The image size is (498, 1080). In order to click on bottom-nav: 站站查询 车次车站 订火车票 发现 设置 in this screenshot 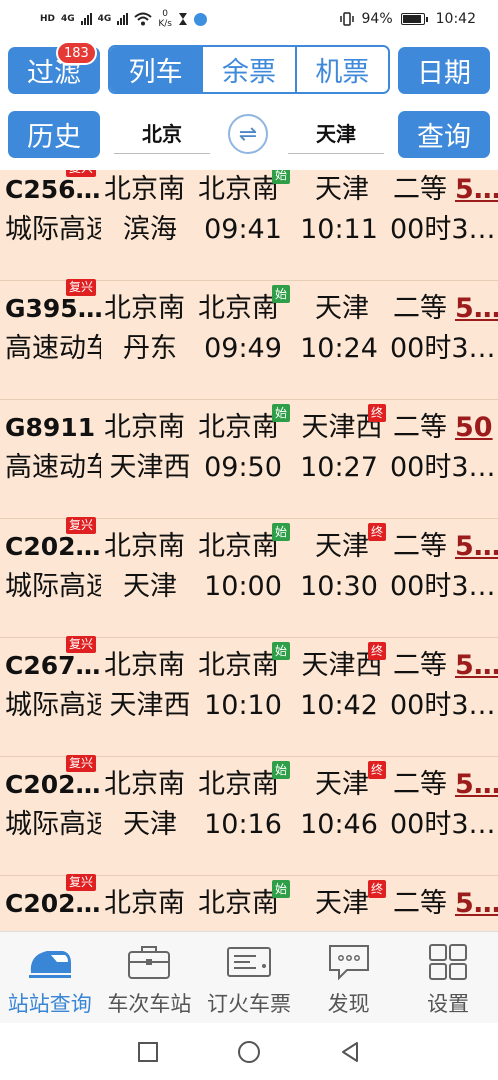, I will do `click(249, 977)`.